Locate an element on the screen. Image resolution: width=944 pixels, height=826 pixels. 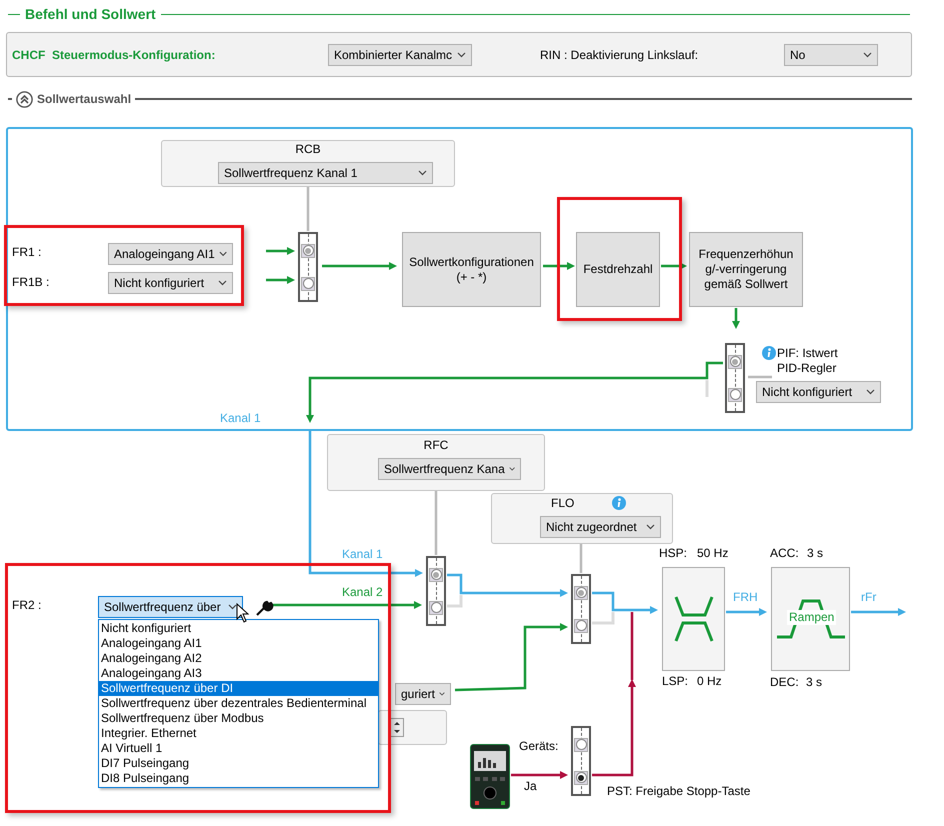
keypad-icon is located at coordinates (490, 776).